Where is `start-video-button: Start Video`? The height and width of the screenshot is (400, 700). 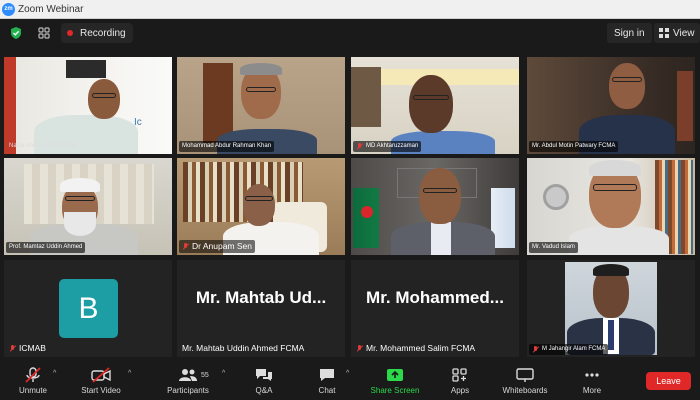 start-video-button: Start Video is located at coordinates (101, 381).